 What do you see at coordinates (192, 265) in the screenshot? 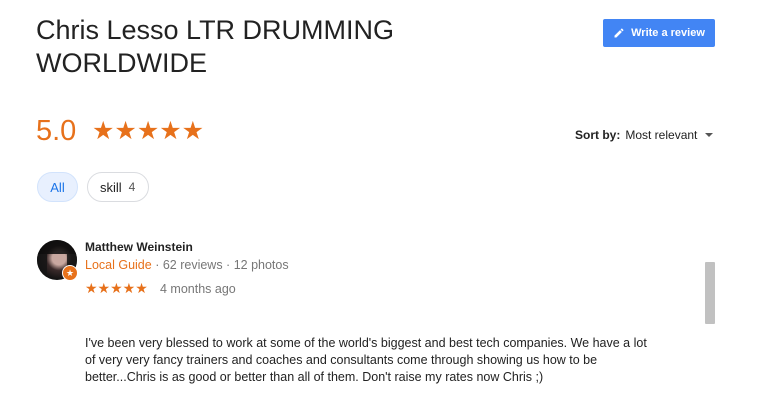
I see `reviews-count: 62 reviews` at bounding box center [192, 265].